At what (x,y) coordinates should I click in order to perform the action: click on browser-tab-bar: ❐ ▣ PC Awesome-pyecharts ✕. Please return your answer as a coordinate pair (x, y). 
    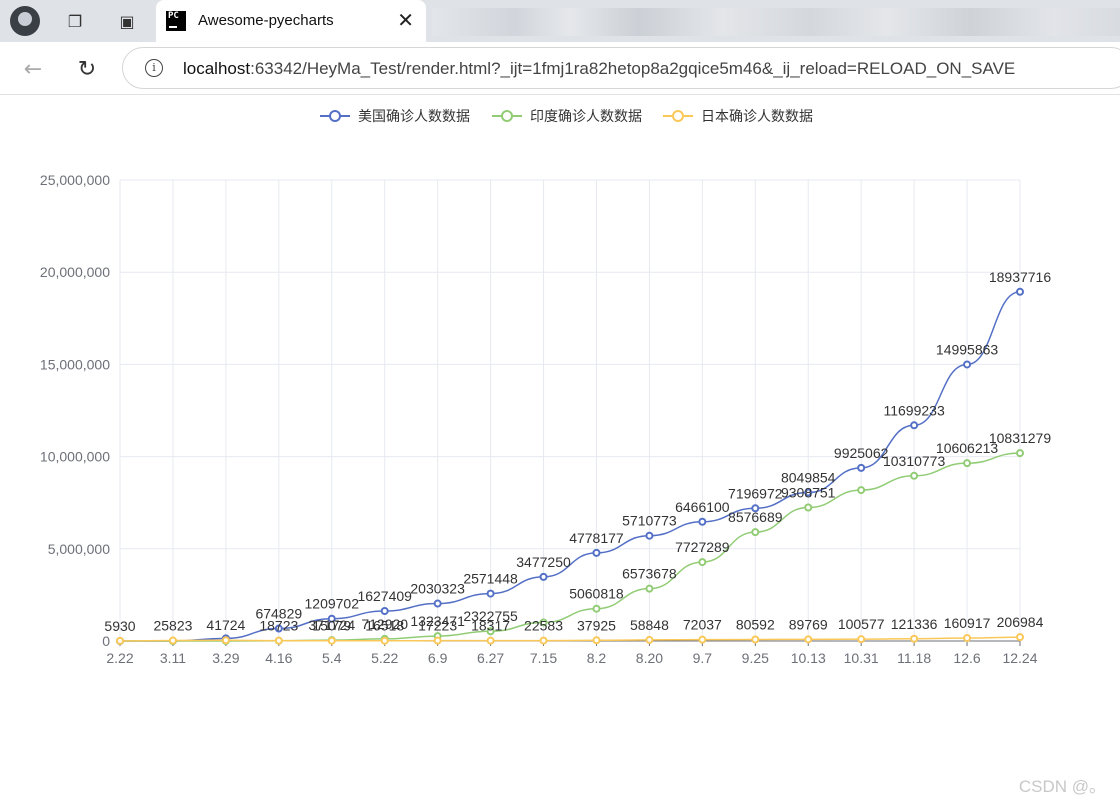
    Looking at the image, I should click on (560, 21).